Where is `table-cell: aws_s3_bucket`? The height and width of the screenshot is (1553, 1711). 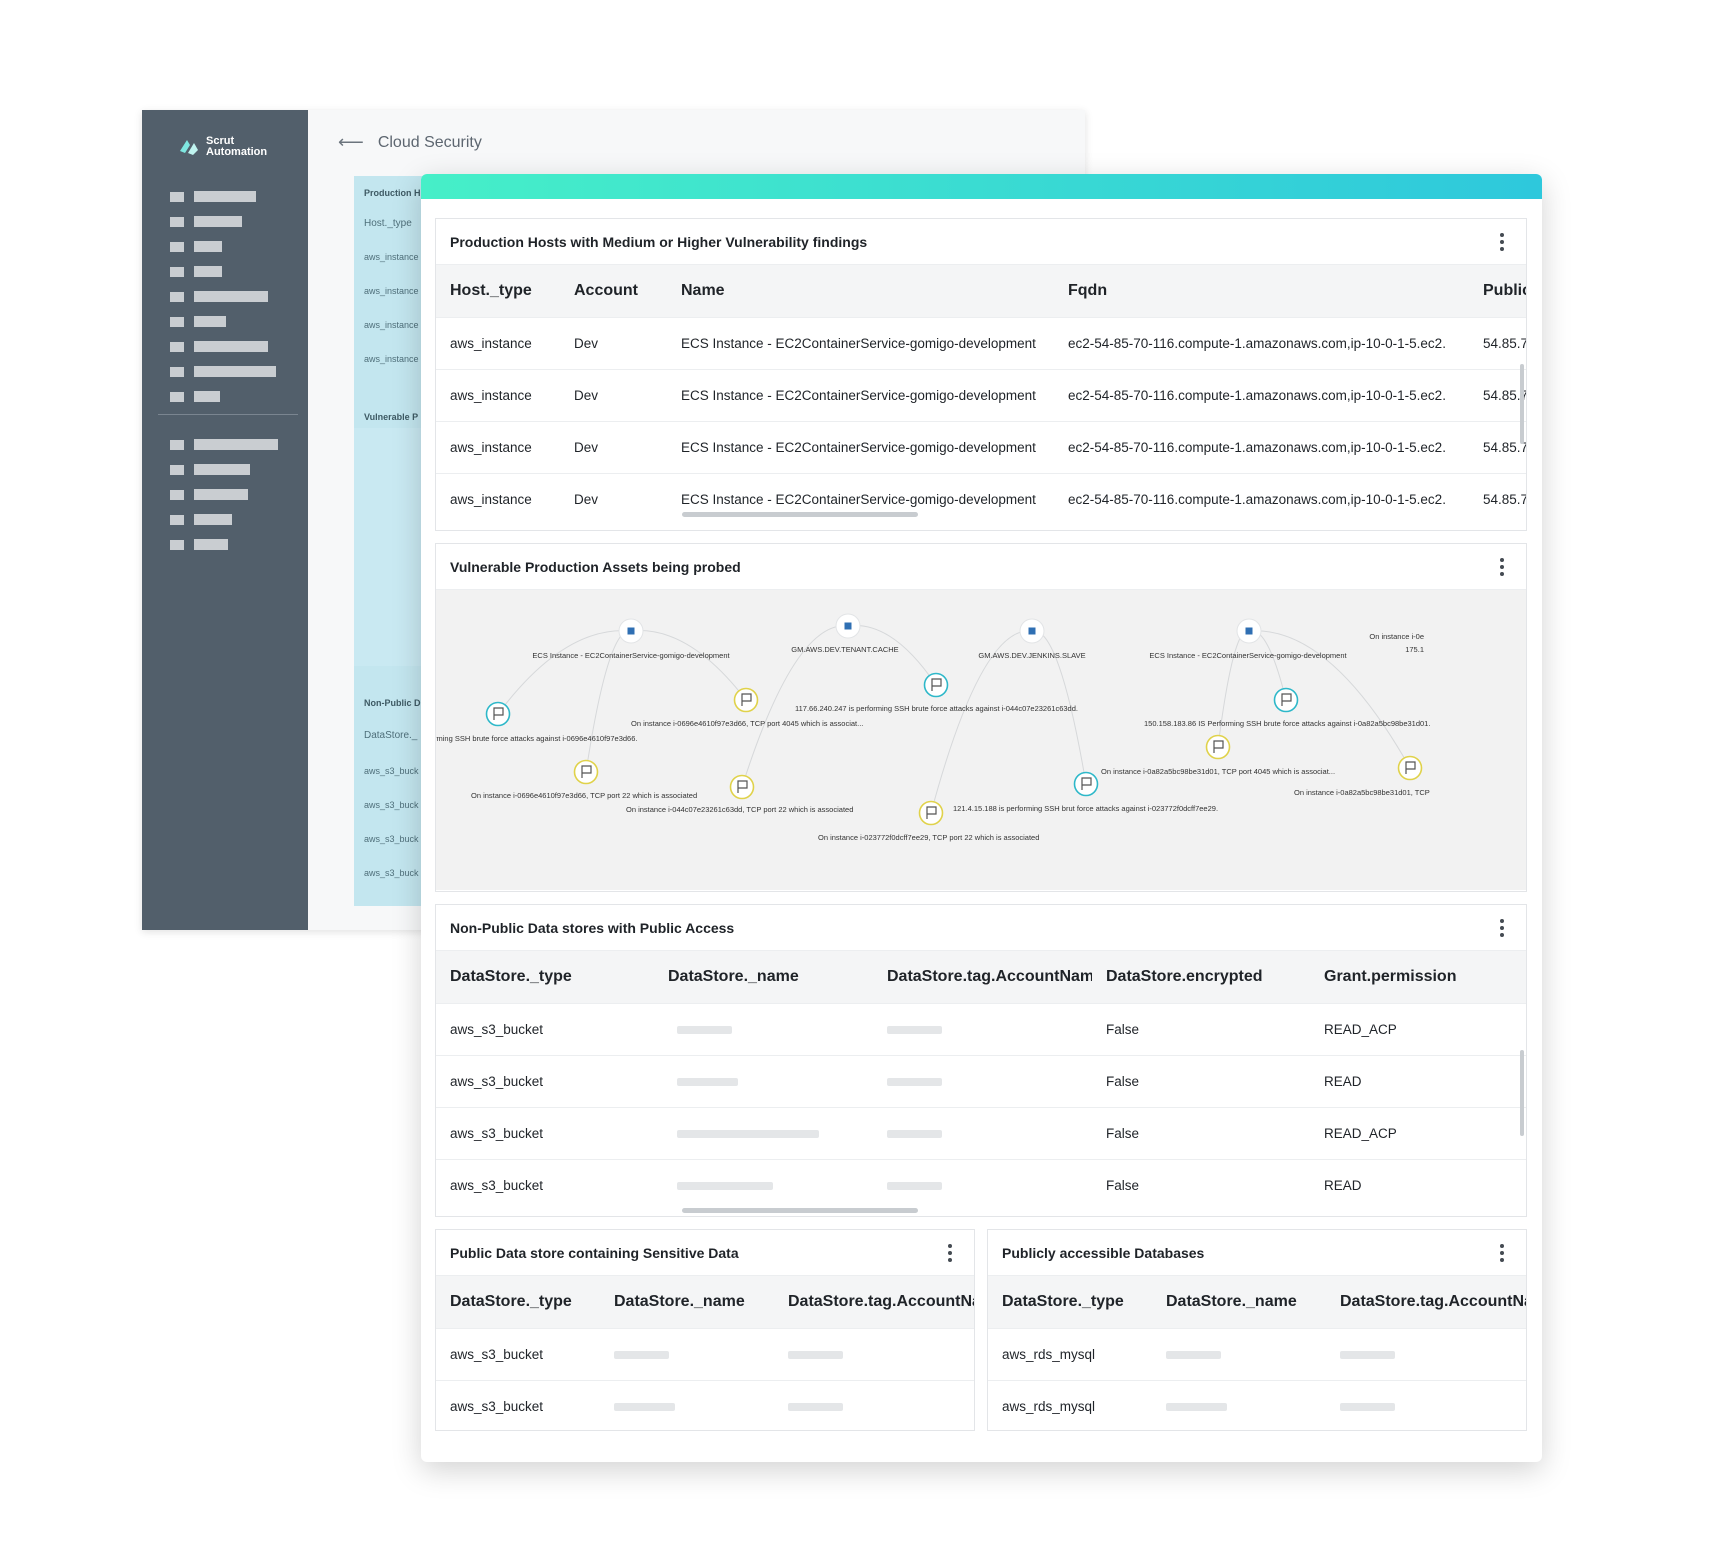
table-cell: aws_s3_bucket is located at coordinates (545, 1185).